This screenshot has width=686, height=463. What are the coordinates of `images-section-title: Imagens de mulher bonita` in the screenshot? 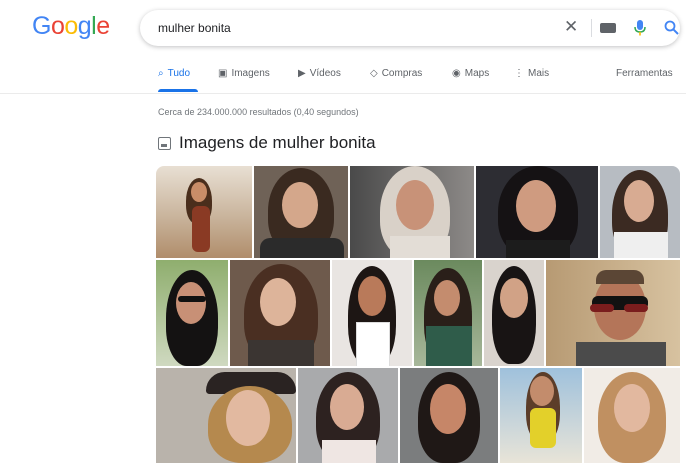 It's located at (277, 142).